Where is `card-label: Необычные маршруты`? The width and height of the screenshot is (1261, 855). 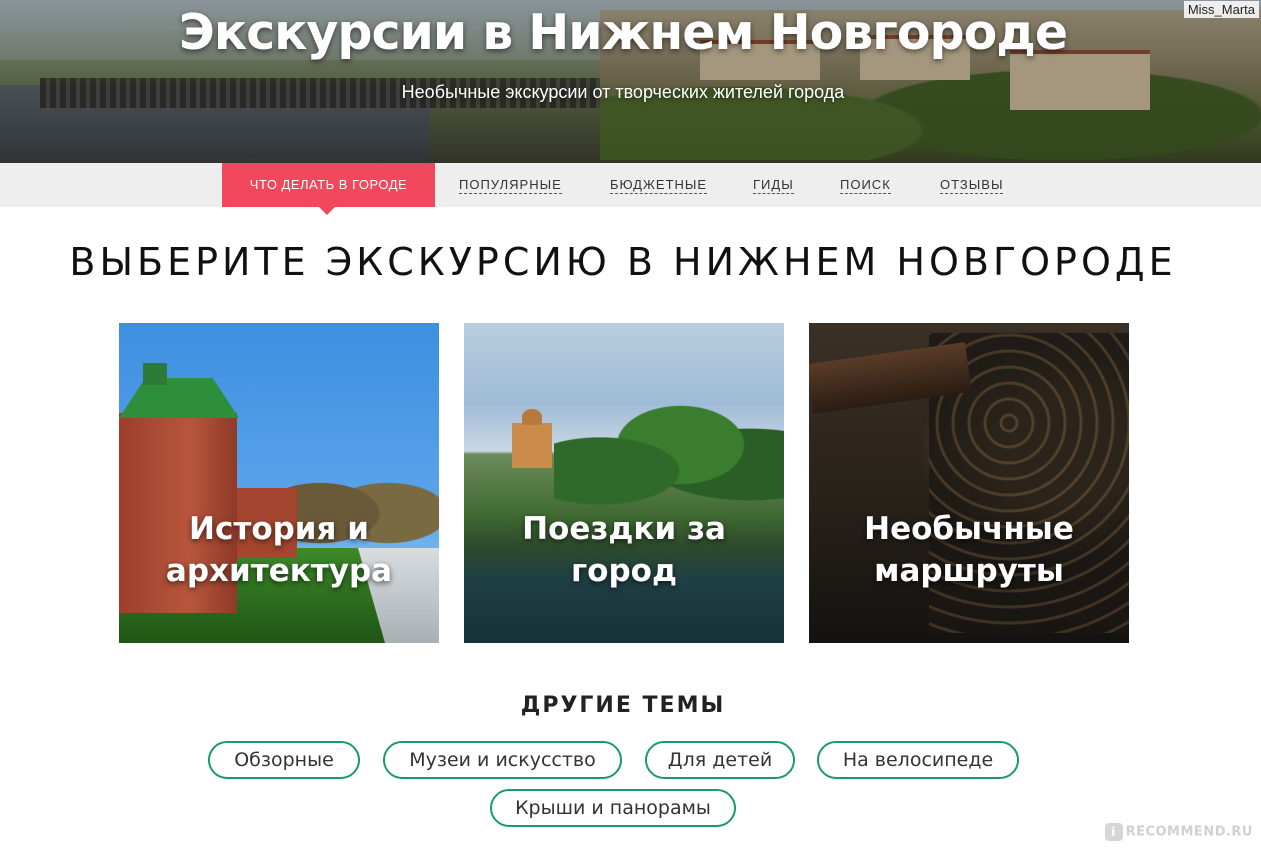
card-label: Необычные маршруты is located at coordinates (969, 550).